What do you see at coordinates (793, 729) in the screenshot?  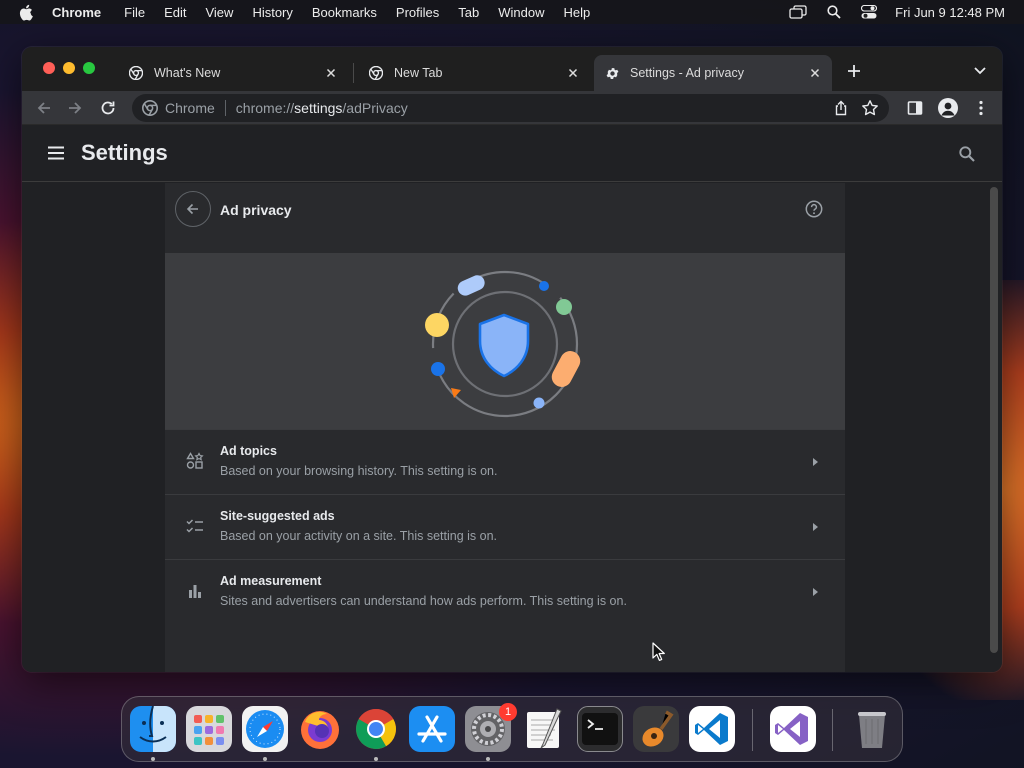 I see `dock-visual-studio-icon` at bounding box center [793, 729].